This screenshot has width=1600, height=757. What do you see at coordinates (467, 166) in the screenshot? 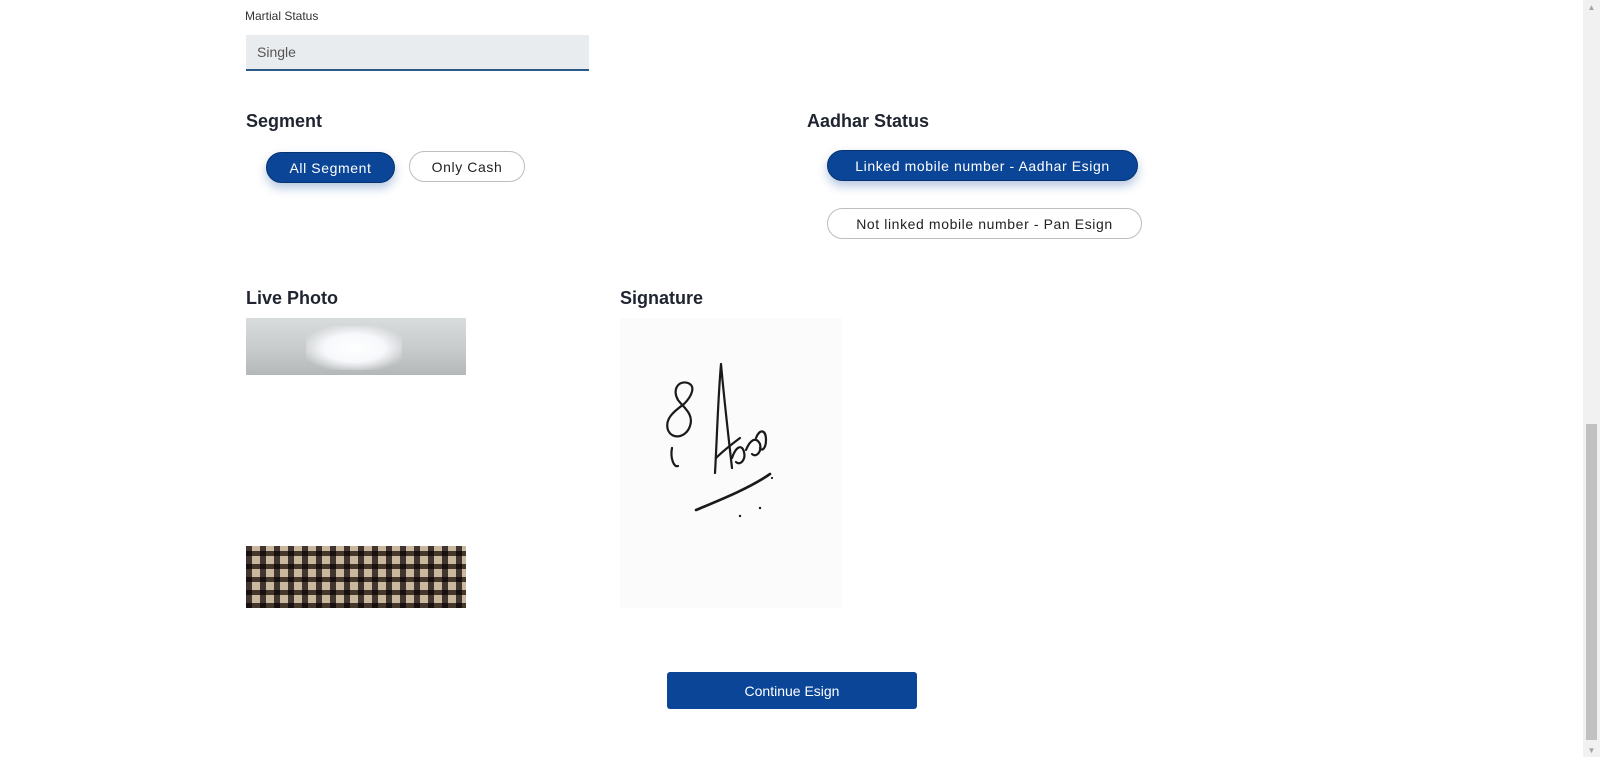
I see `segment-only-cash-button: Only Cash` at bounding box center [467, 166].